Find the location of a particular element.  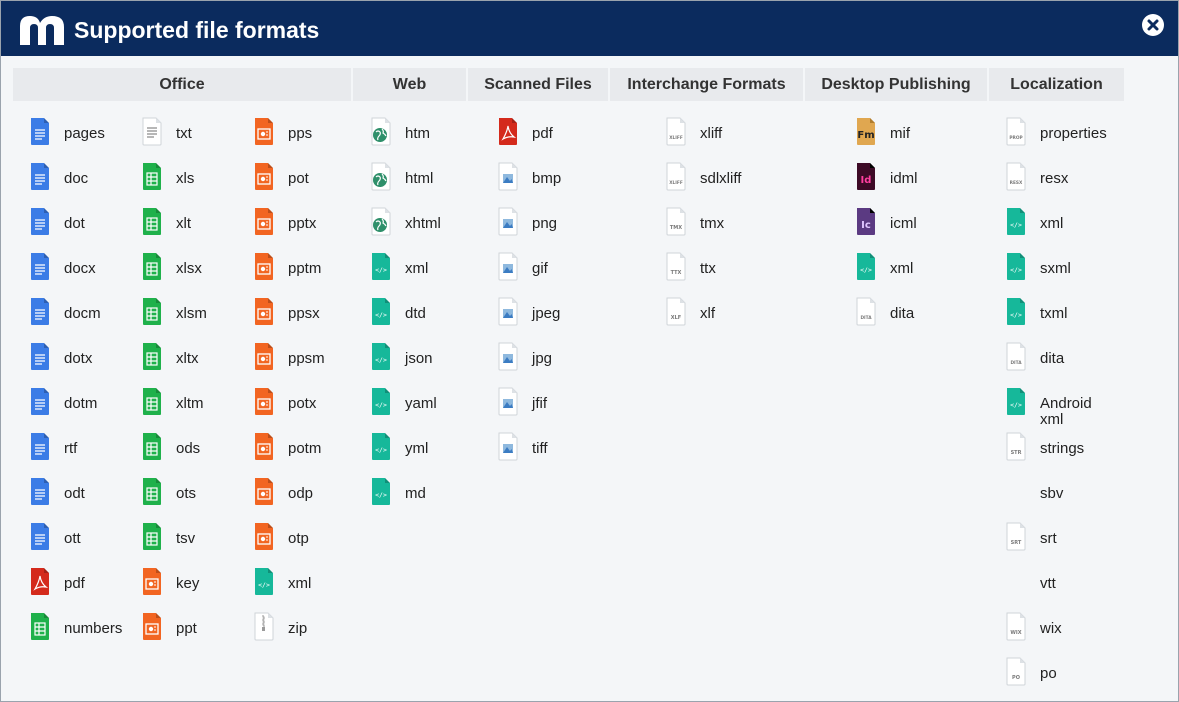

format-label: pps is located at coordinates (300, 133).